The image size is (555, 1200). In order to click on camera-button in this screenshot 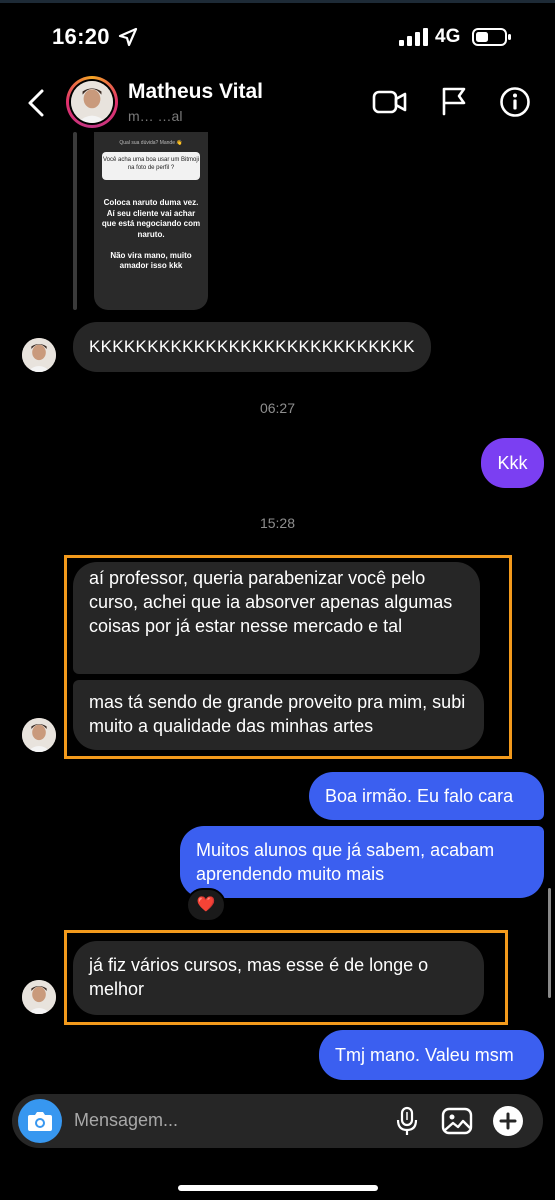, I will do `click(40, 1121)`.